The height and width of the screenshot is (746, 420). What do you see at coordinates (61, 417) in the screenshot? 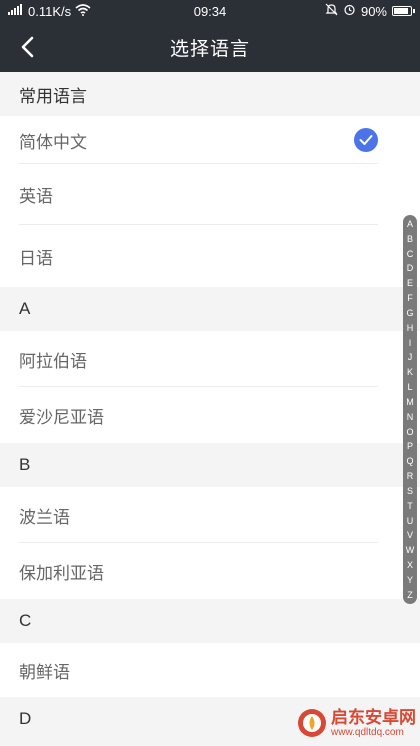
I see `list-item-label: 爱沙尼亚语` at bounding box center [61, 417].